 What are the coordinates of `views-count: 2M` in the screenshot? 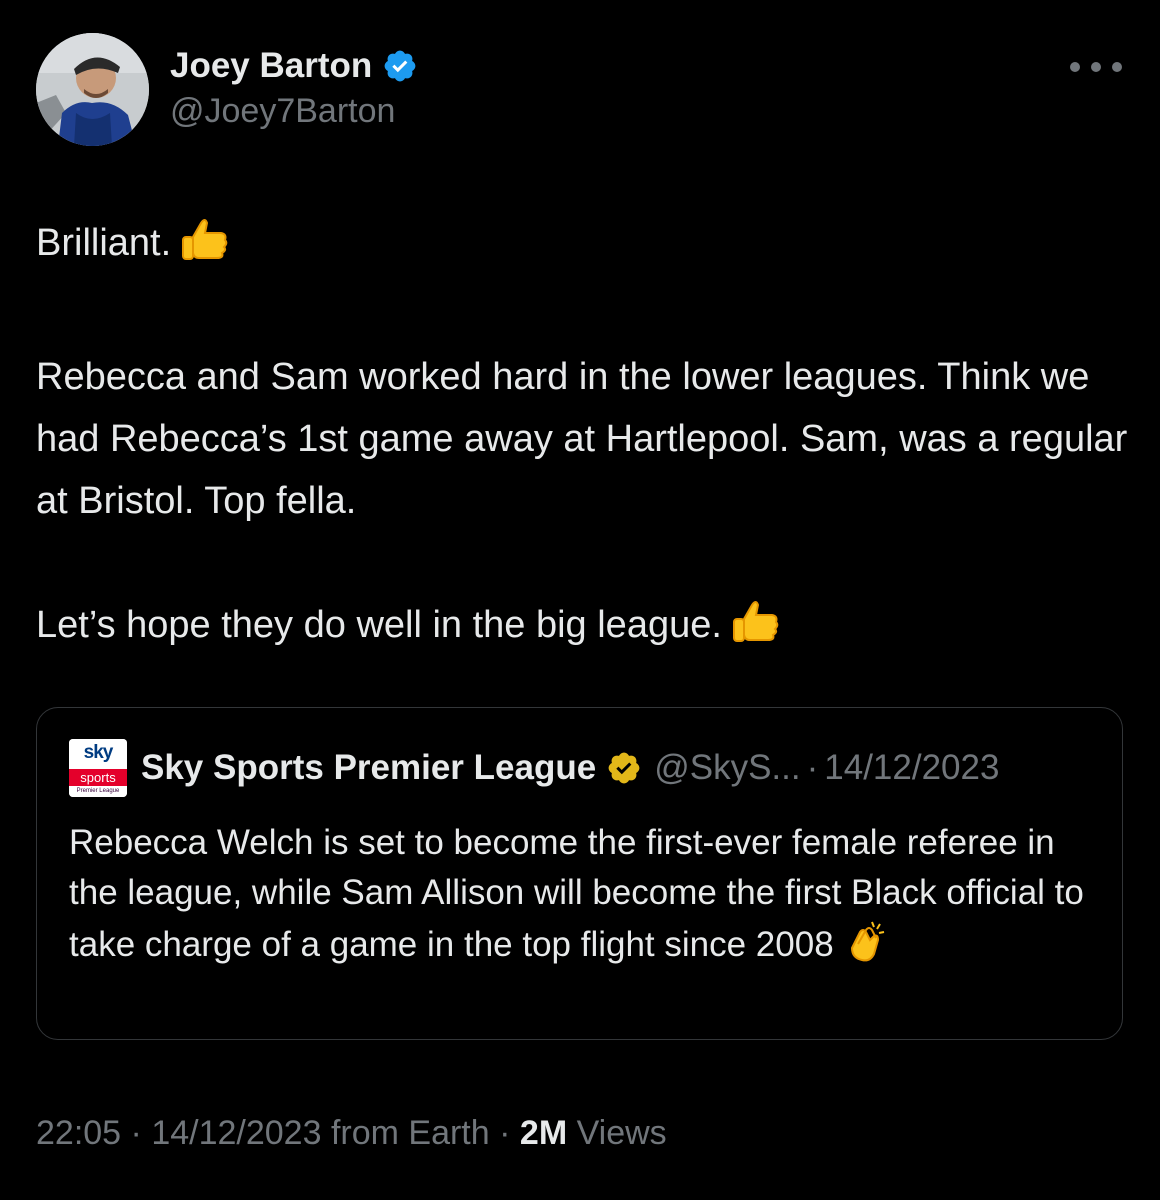 It's located at (543, 1133).